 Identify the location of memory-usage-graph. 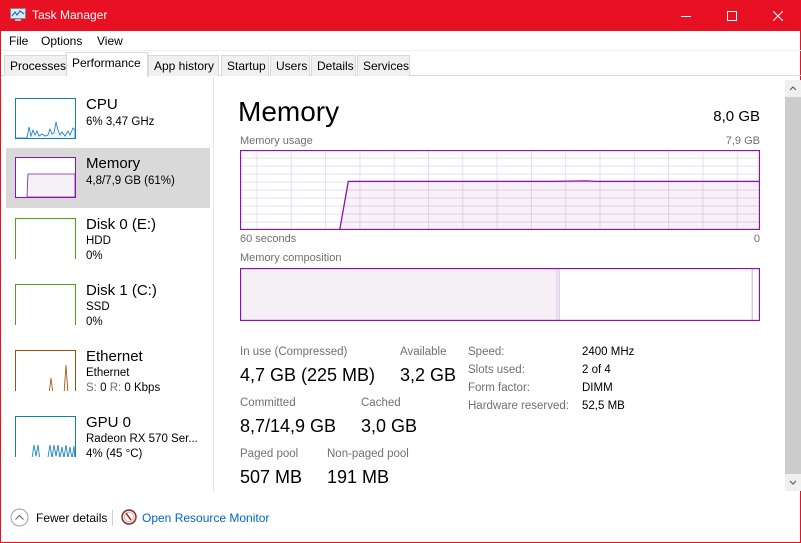
(500, 190).